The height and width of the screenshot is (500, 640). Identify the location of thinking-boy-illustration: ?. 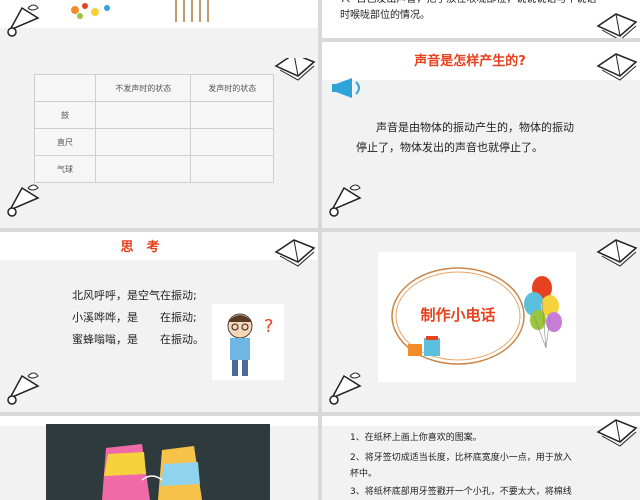
(248, 342).